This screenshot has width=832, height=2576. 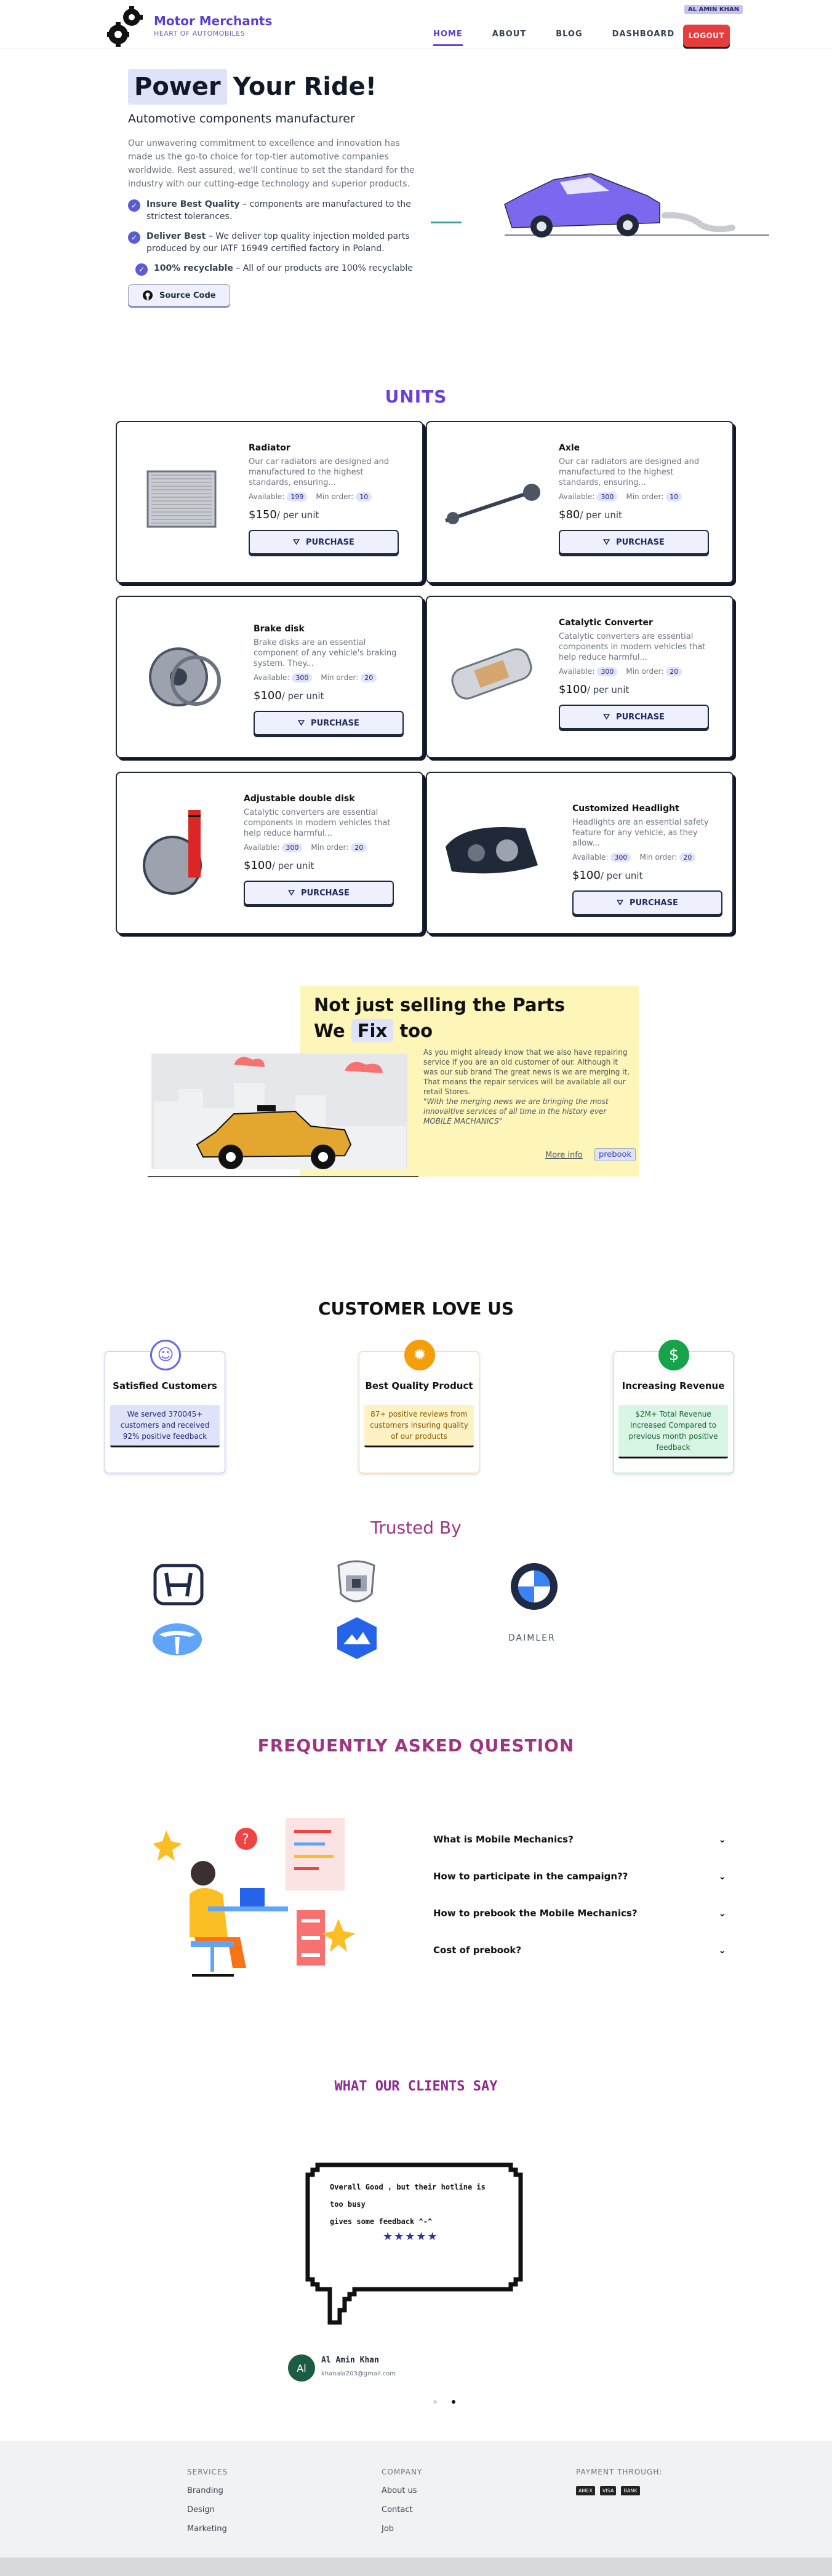 What do you see at coordinates (178, 1585) in the screenshot?
I see `honda-logo-icon` at bounding box center [178, 1585].